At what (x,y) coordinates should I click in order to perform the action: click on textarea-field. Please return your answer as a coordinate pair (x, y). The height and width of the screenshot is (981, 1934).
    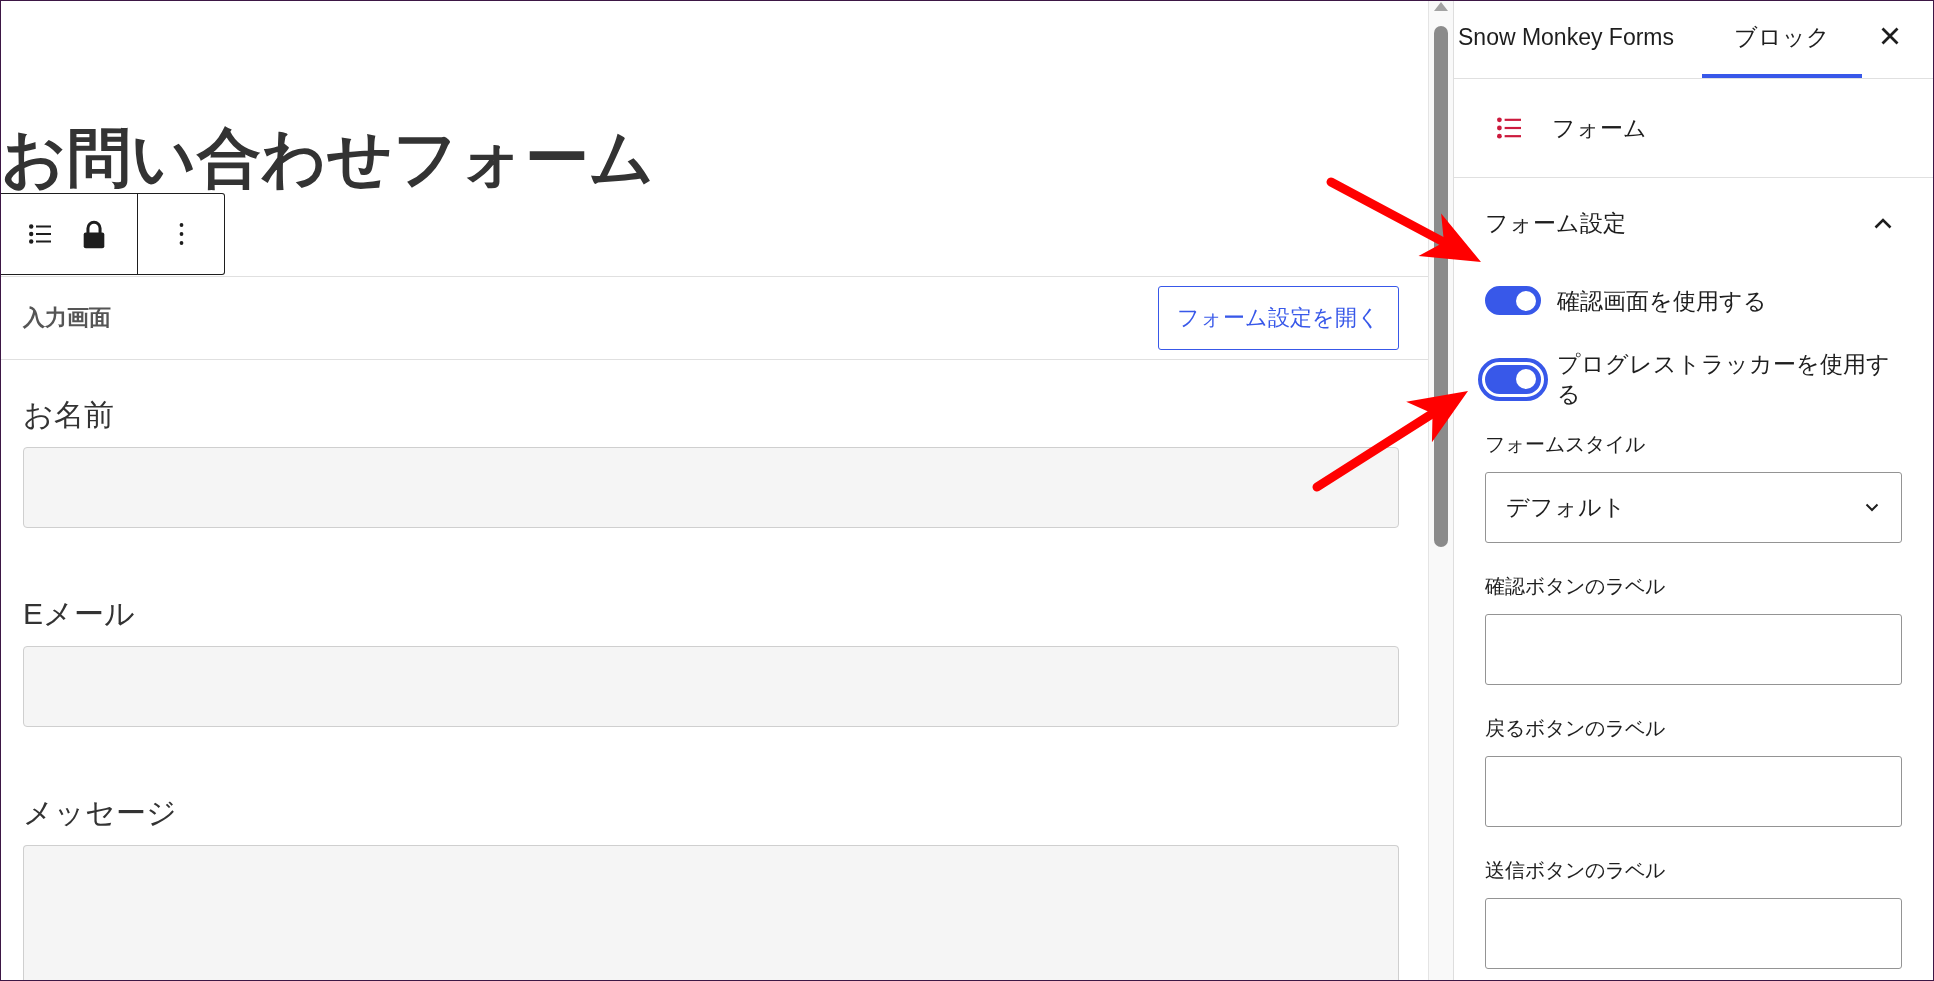
    Looking at the image, I should click on (711, 912).